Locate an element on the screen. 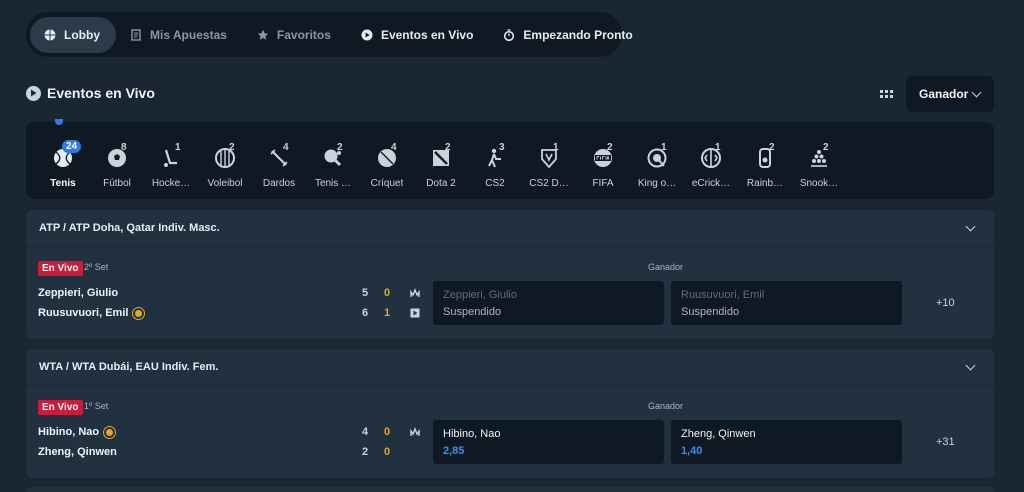 This screenshot has width=1024, height=492. player-name-text: Zeppieri, Giulio is located at coordinates (78, 293).